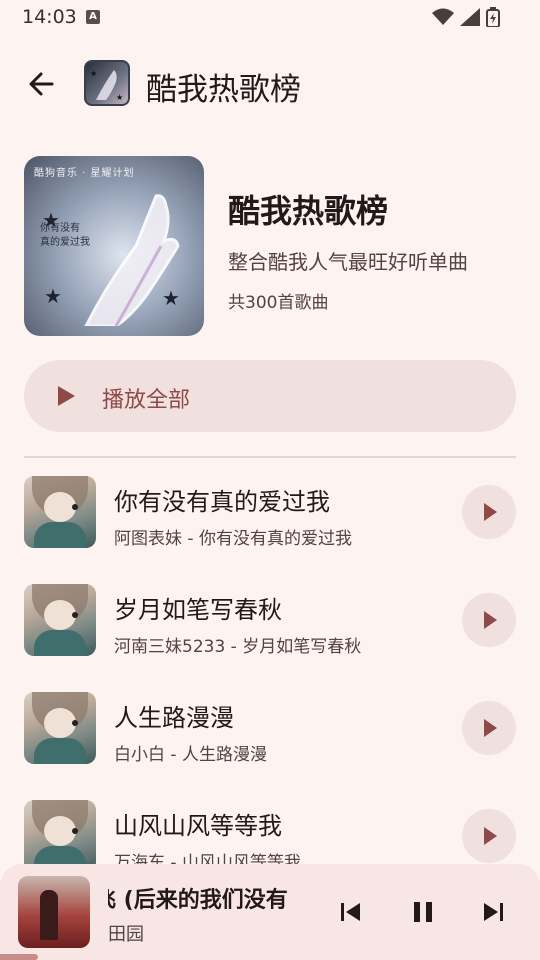  I want to click on accessibility-notification-icon: A, so click(93, 17).